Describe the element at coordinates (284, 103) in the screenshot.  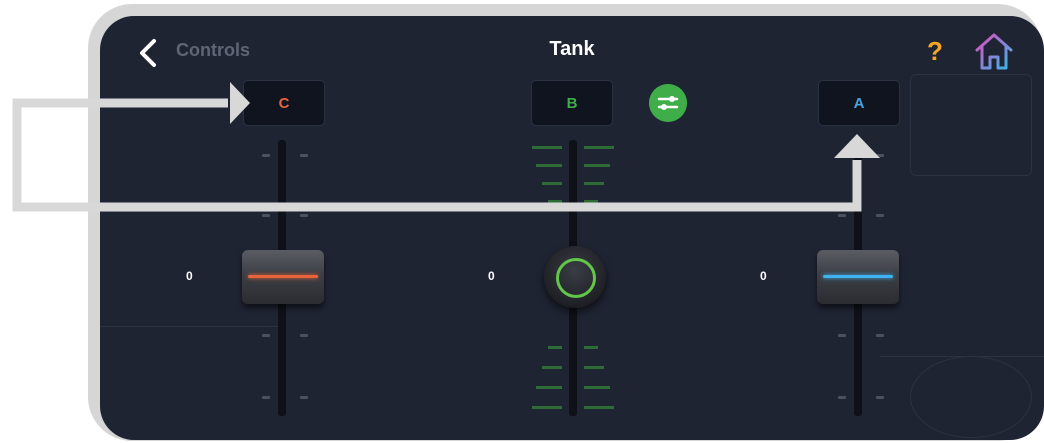
I see `port-c-button: C` at that location.